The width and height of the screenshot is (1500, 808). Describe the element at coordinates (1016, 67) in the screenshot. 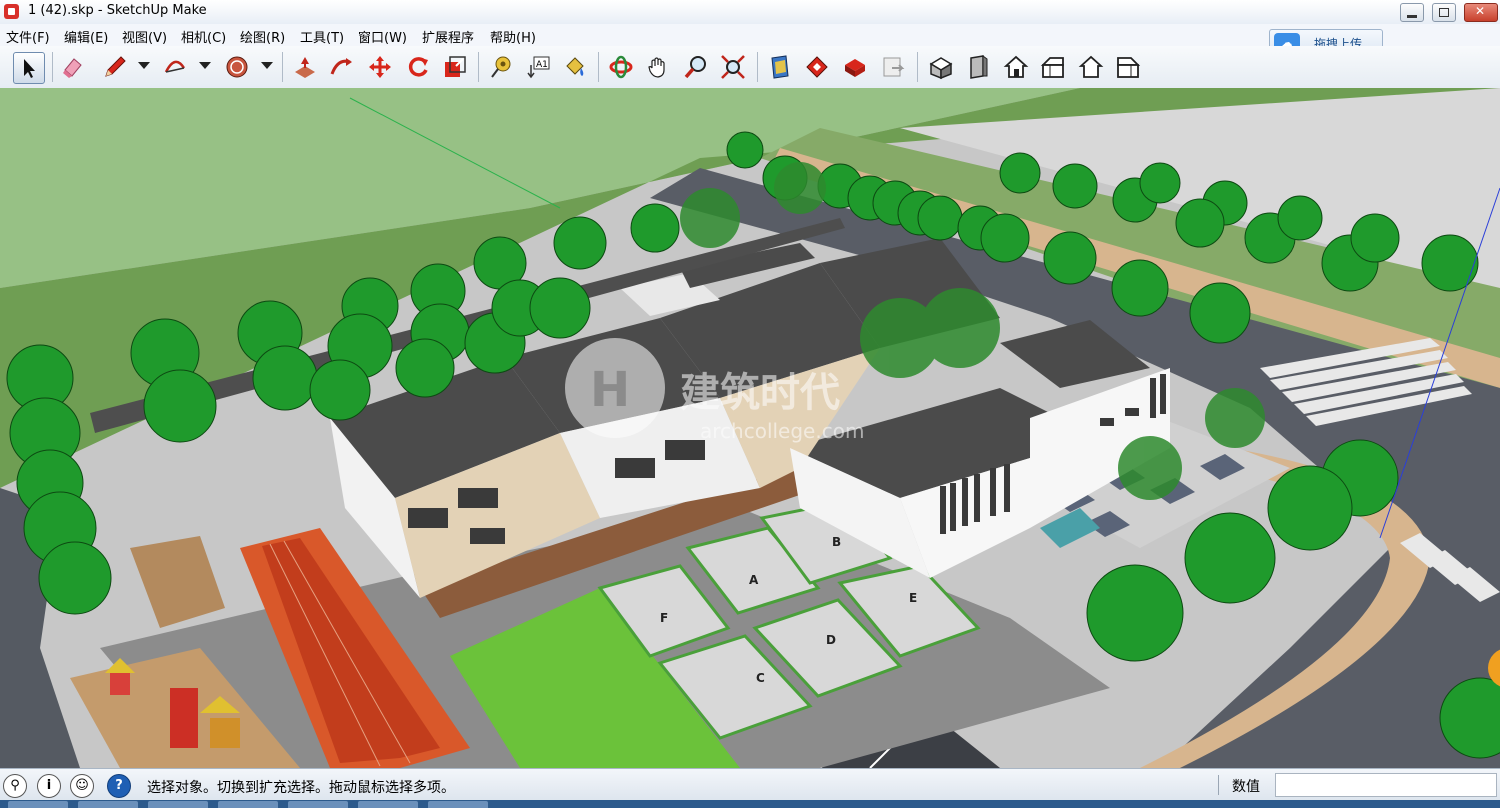

I see `front-view-icon` at that location.